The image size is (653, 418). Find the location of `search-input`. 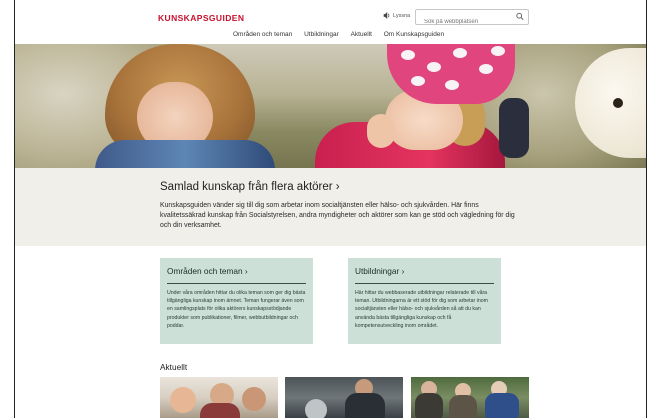

search-input is located at coordinates (465, 22).